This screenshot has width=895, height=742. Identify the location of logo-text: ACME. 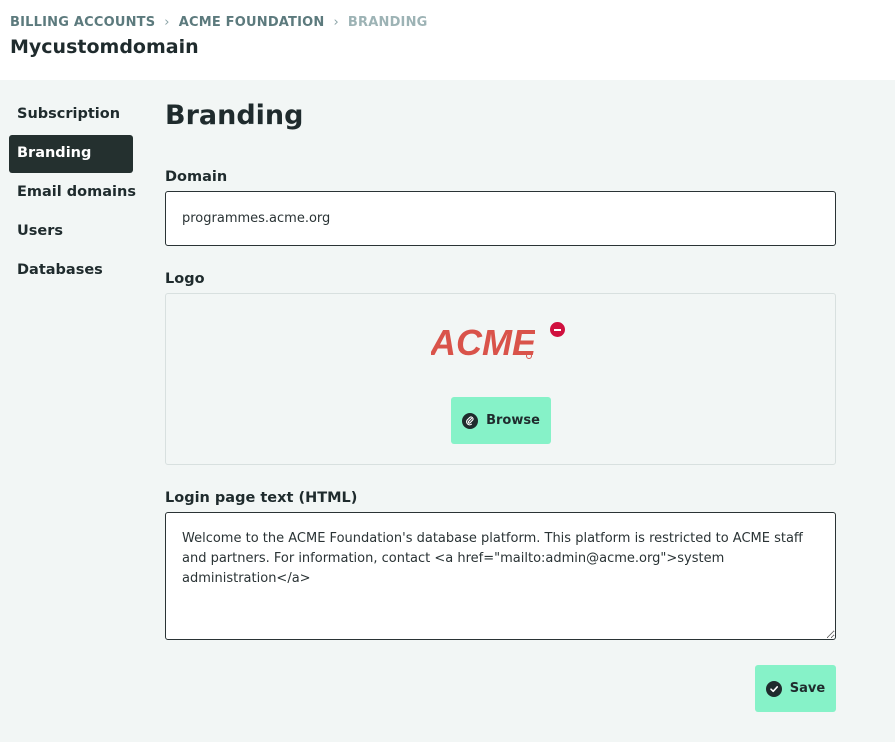
(483, 343).